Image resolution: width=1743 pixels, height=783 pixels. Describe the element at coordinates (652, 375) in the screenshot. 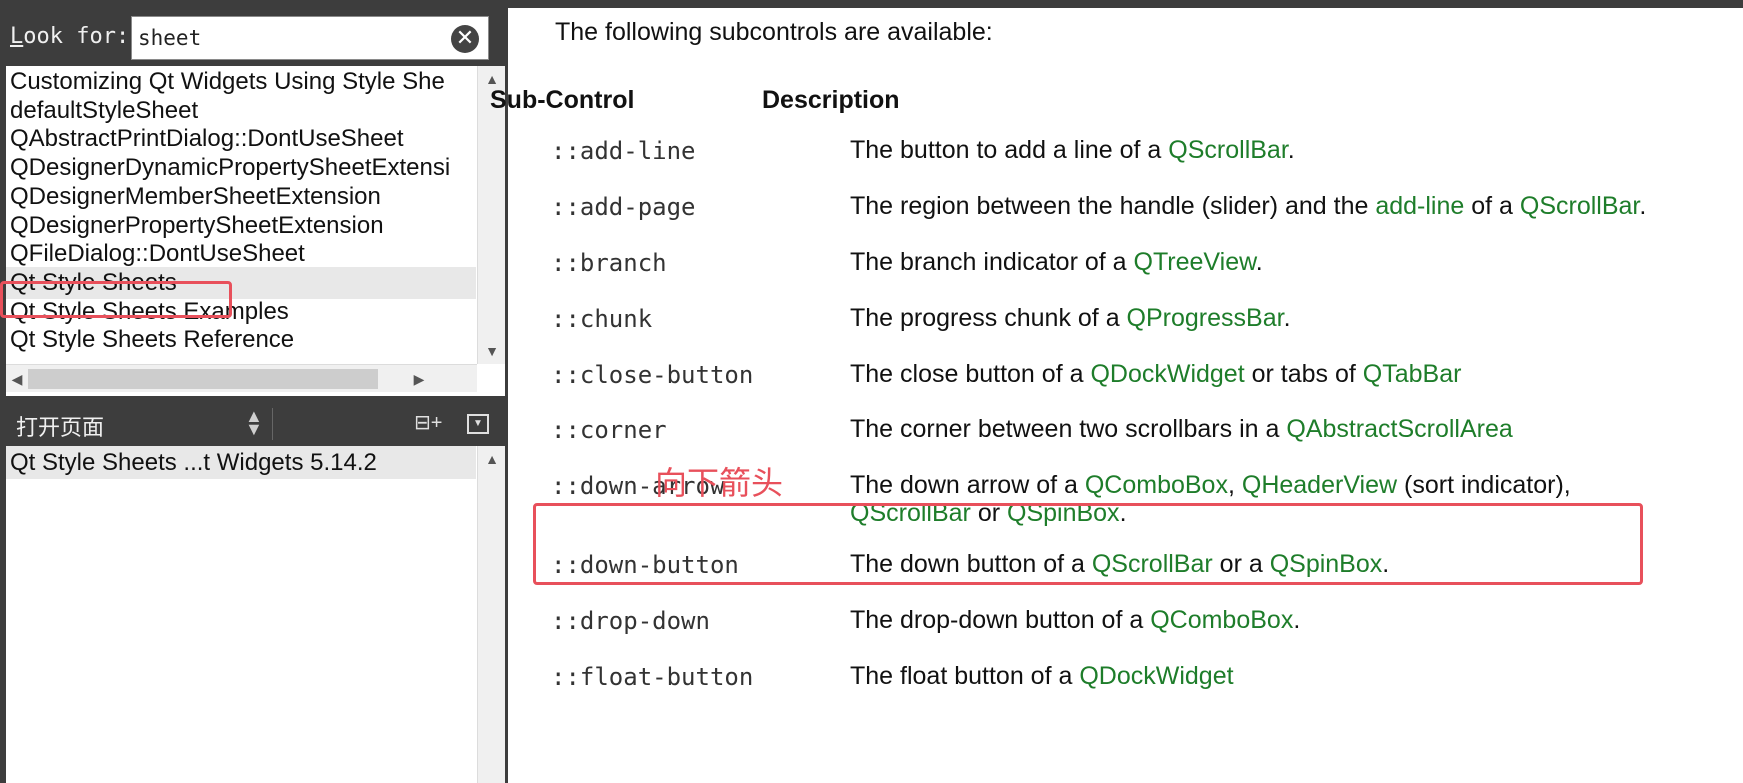

I see `subcontrol-name: ::close-button` at that location.